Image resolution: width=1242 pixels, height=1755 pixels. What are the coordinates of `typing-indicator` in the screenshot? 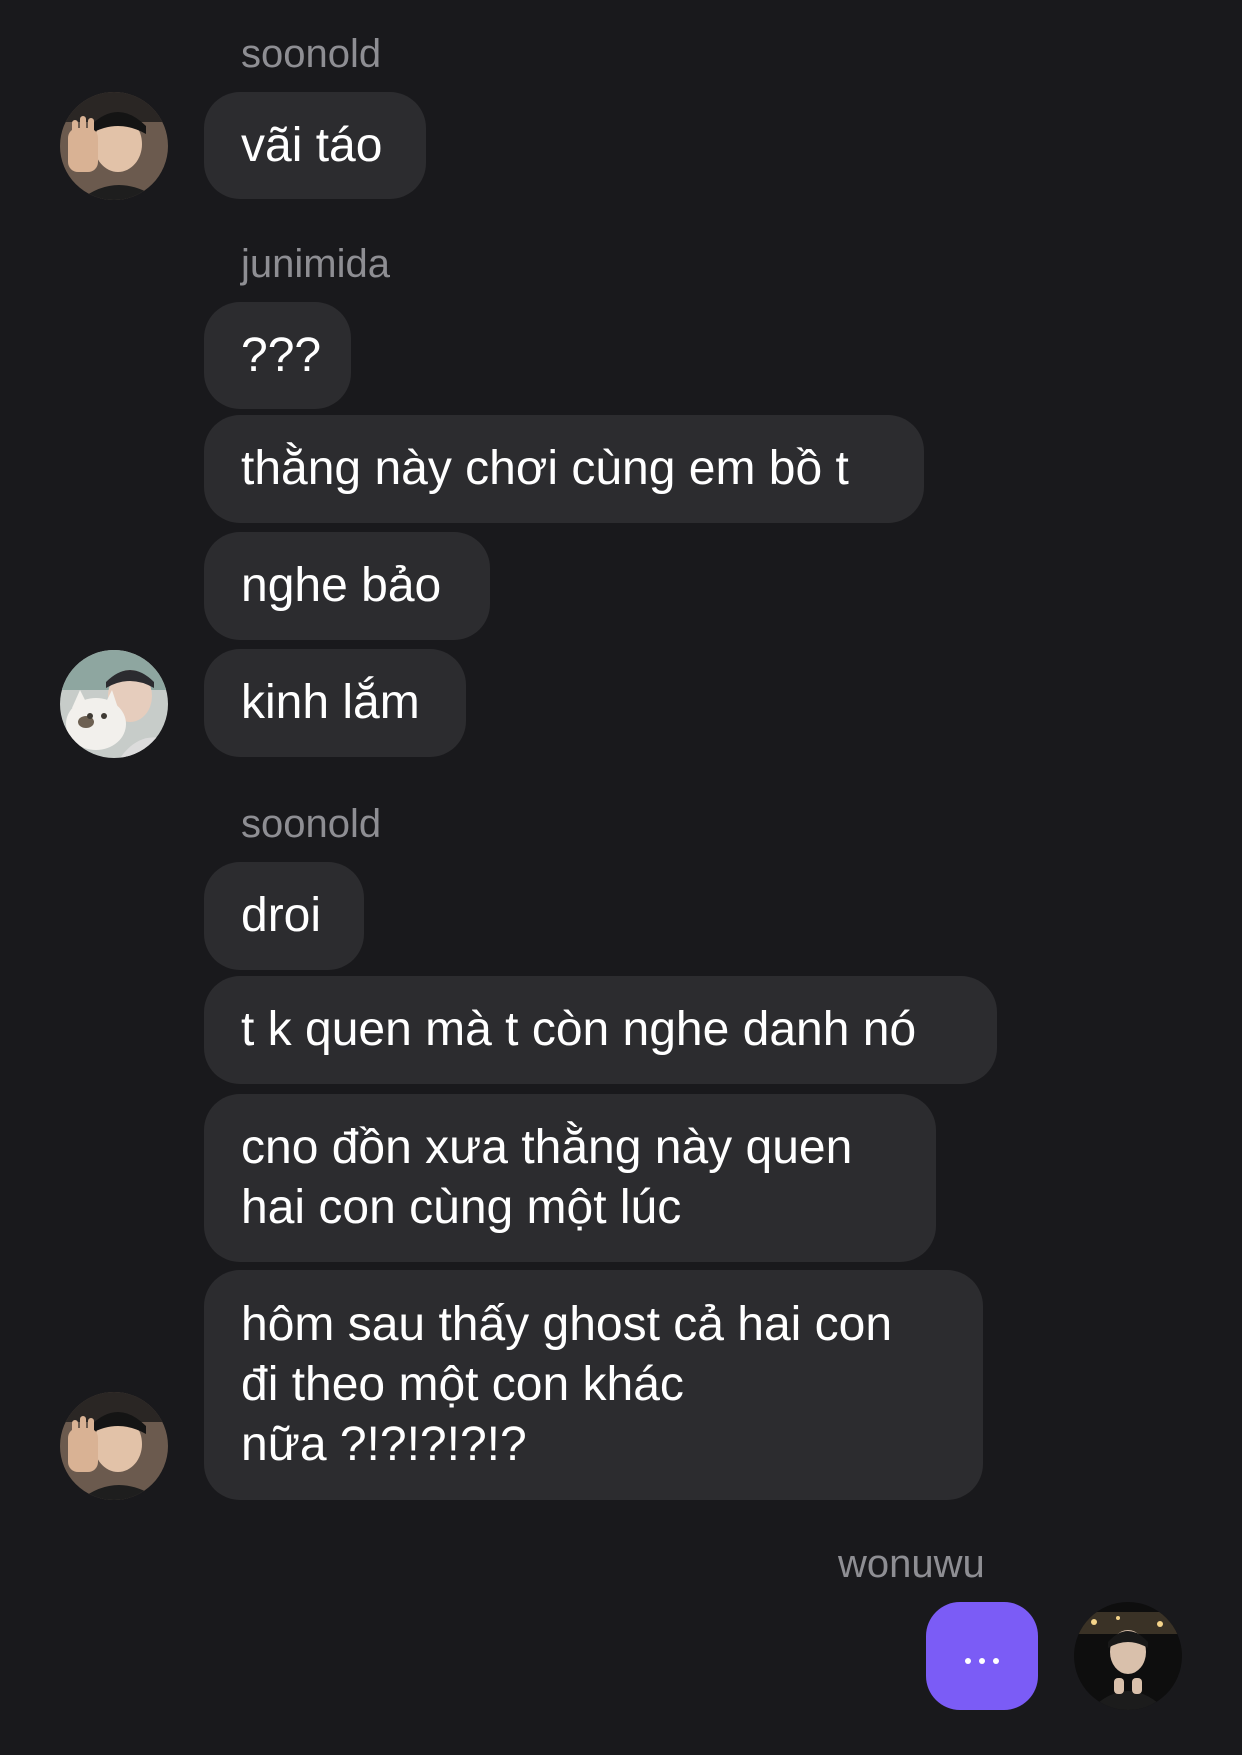 It's located at (982, 1656).